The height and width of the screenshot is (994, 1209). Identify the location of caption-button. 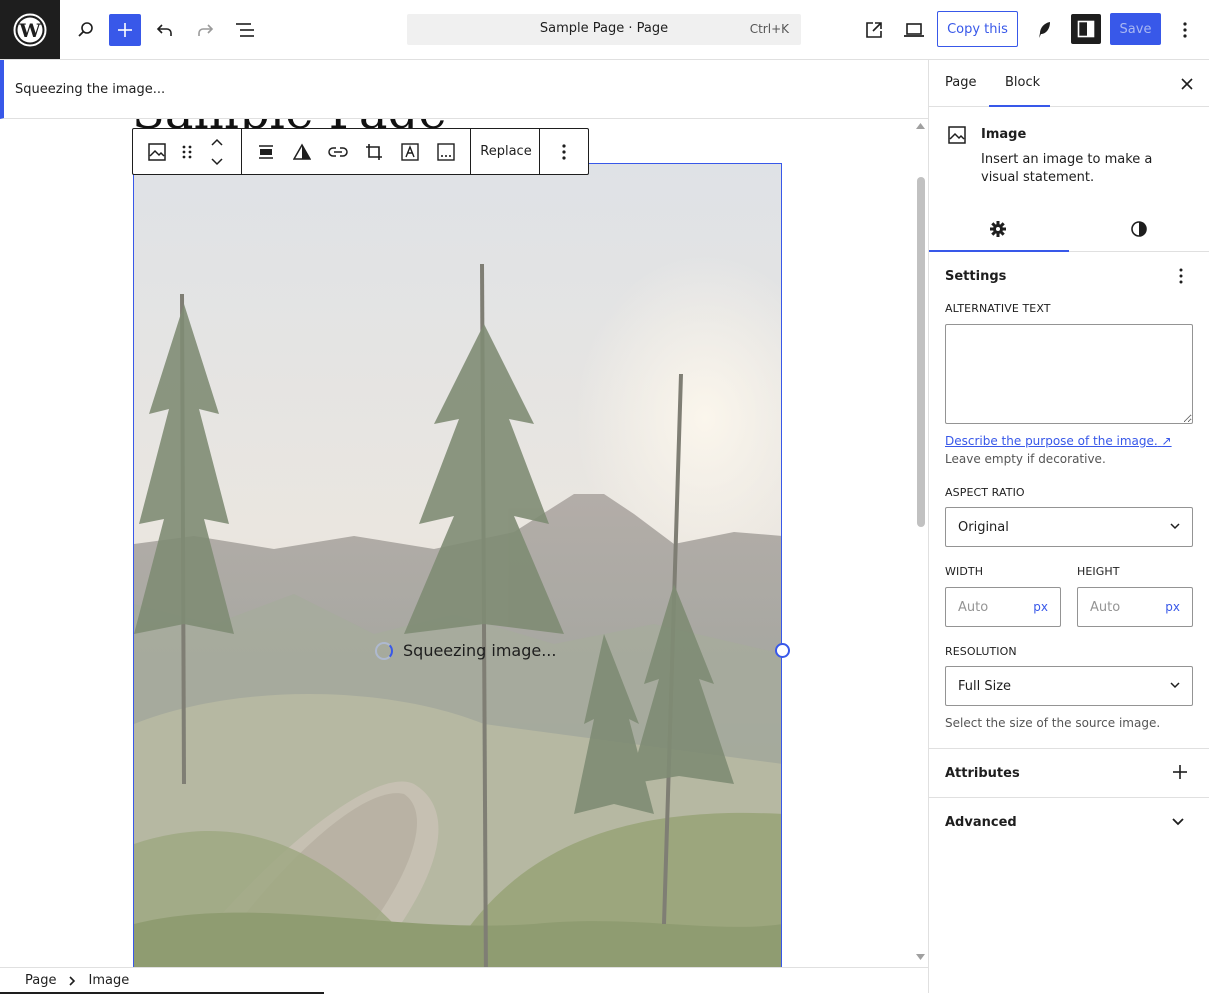
(446, 152).